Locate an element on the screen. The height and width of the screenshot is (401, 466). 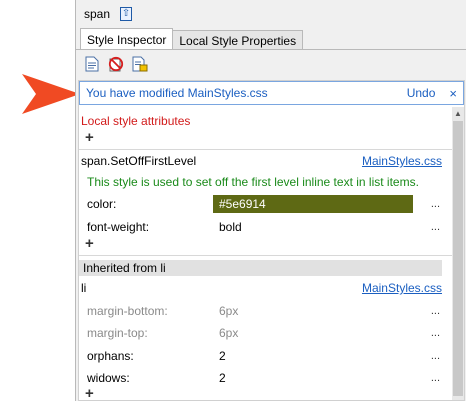
property-name: margin-top: is located at coordinates (117, 333).